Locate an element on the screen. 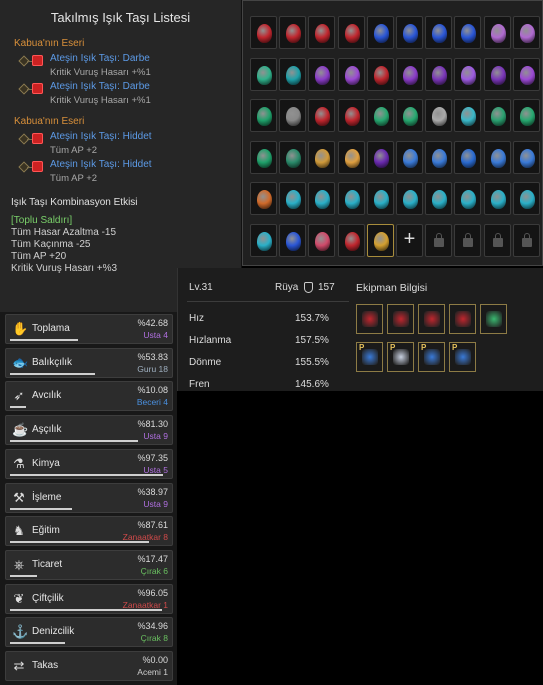 The width and height of the screenshot is (543, 685). life-skill-row: 🐟 Balıkçılık %53.83 Guru 18 is located at coordinates (89, 362).